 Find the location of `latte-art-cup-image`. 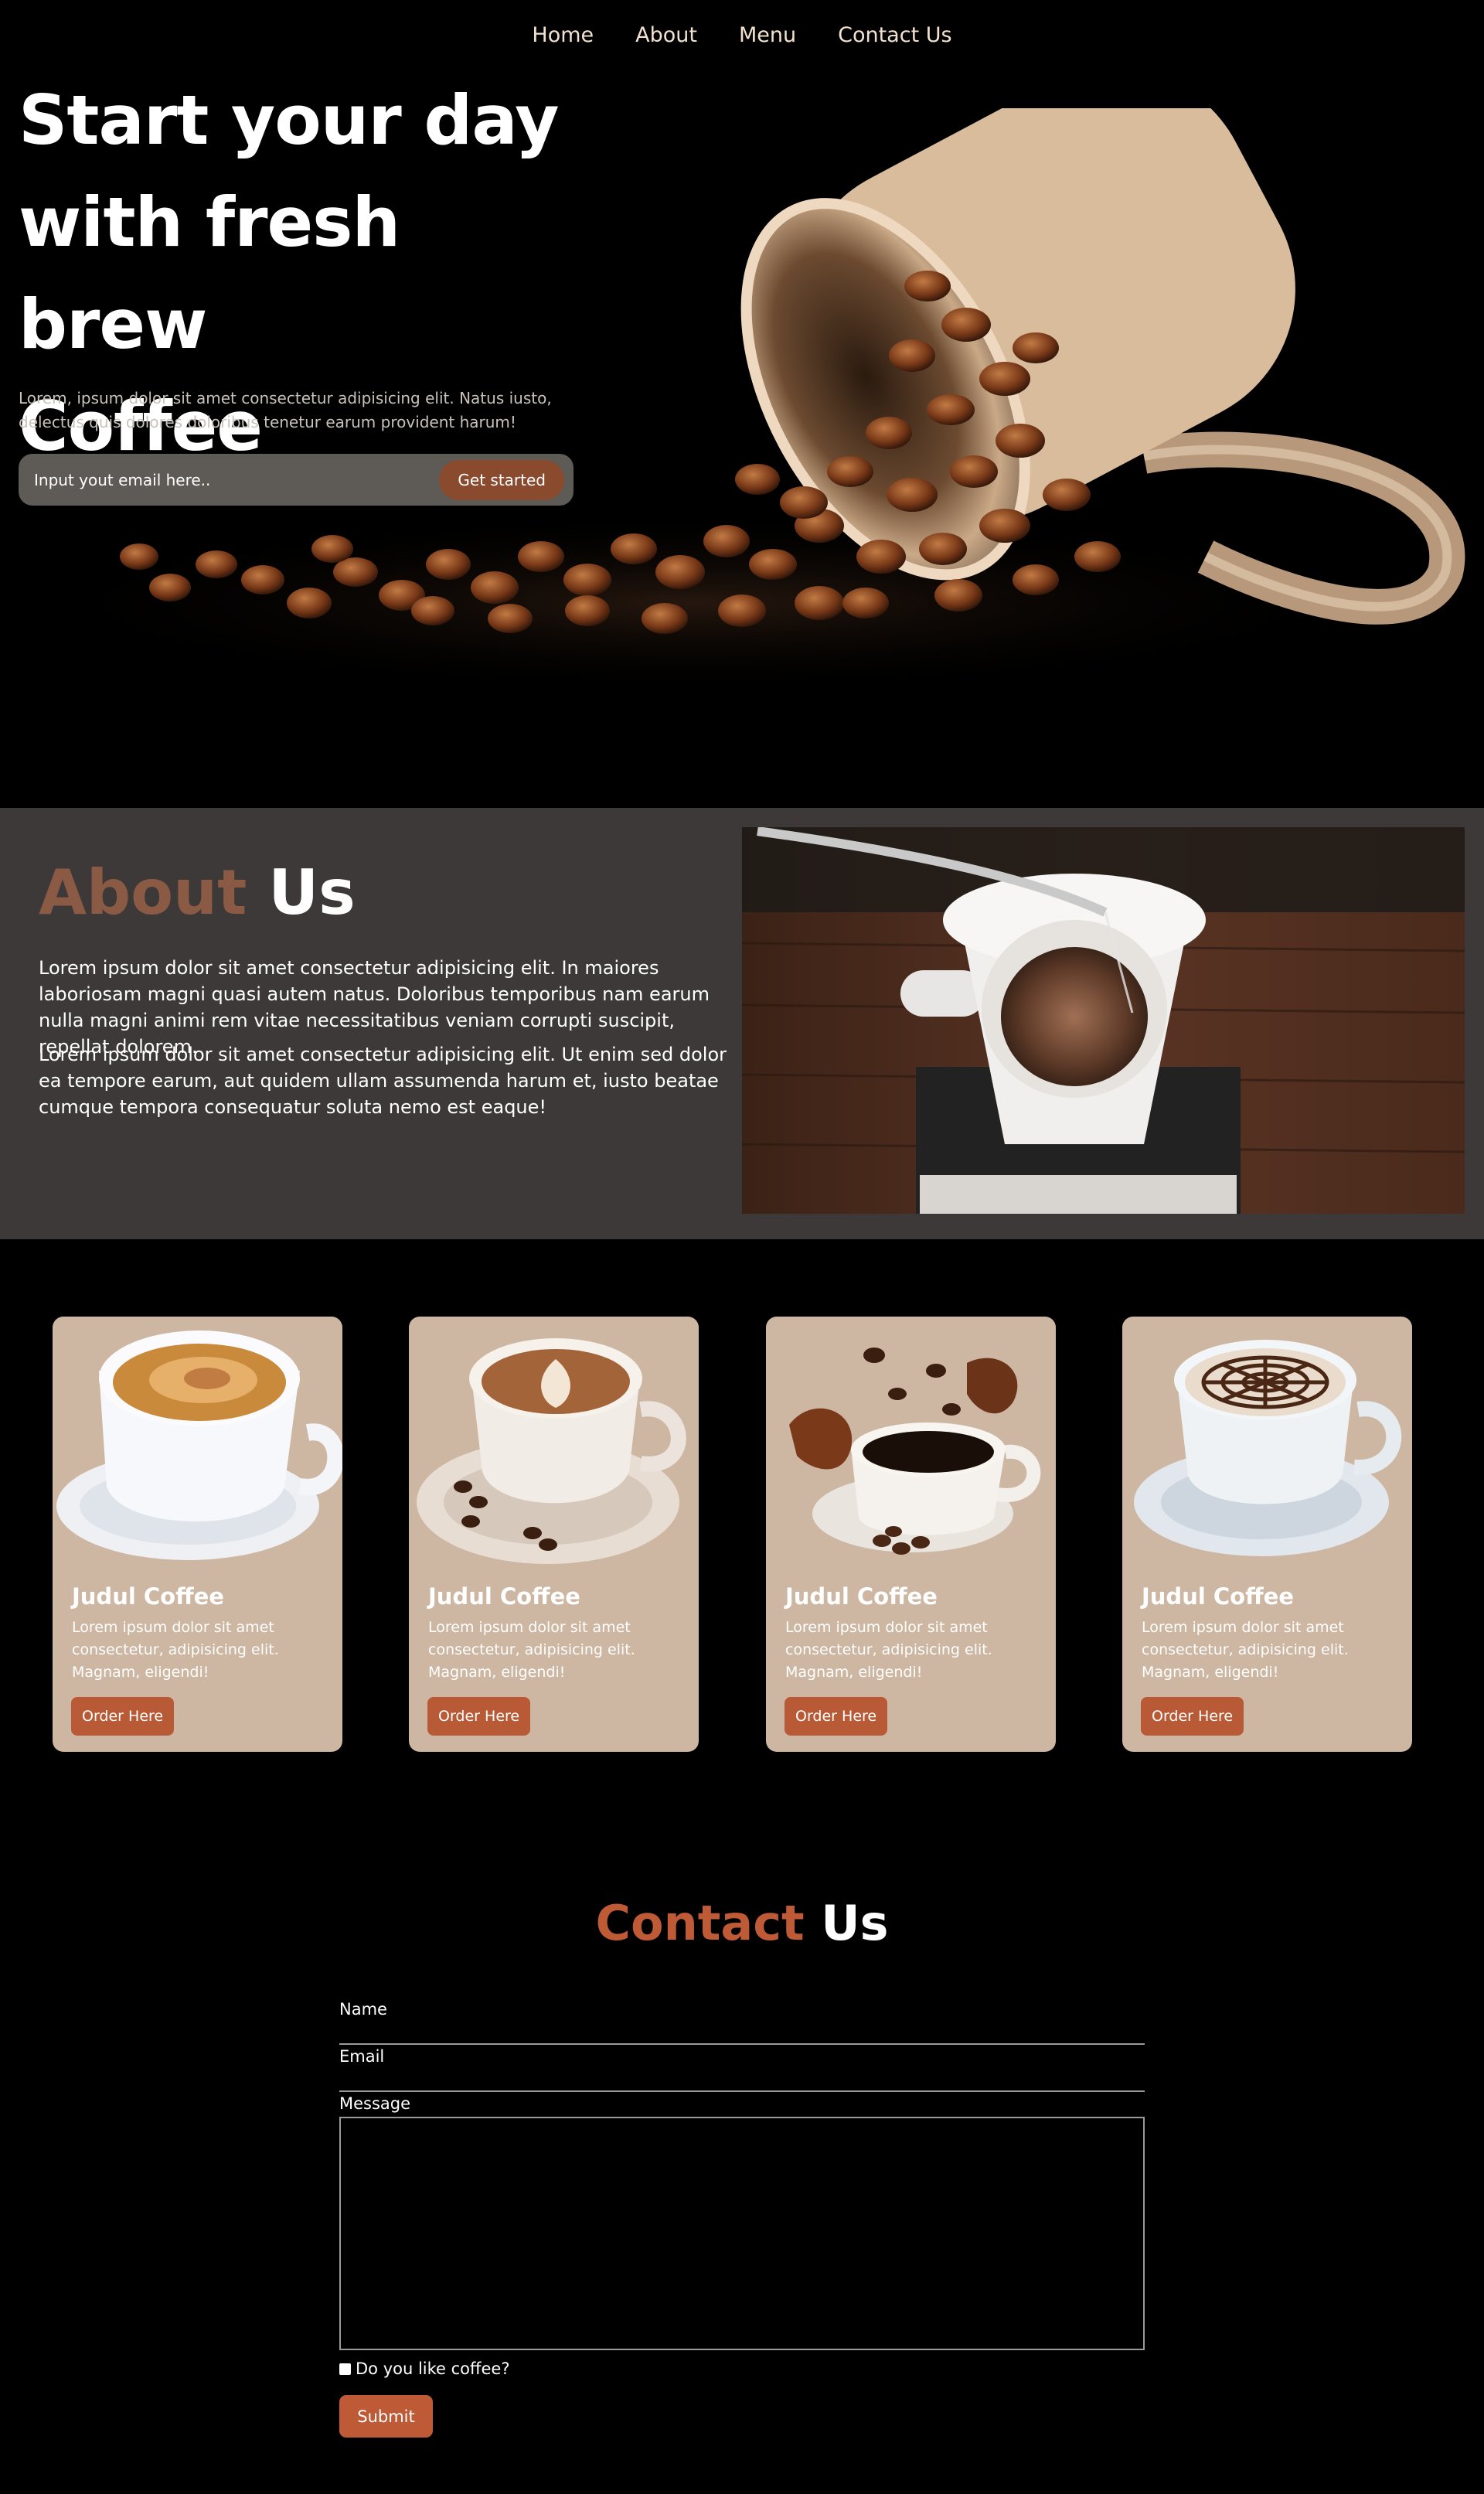

latte-art-cup-image is located at coordinates (551, 1451).